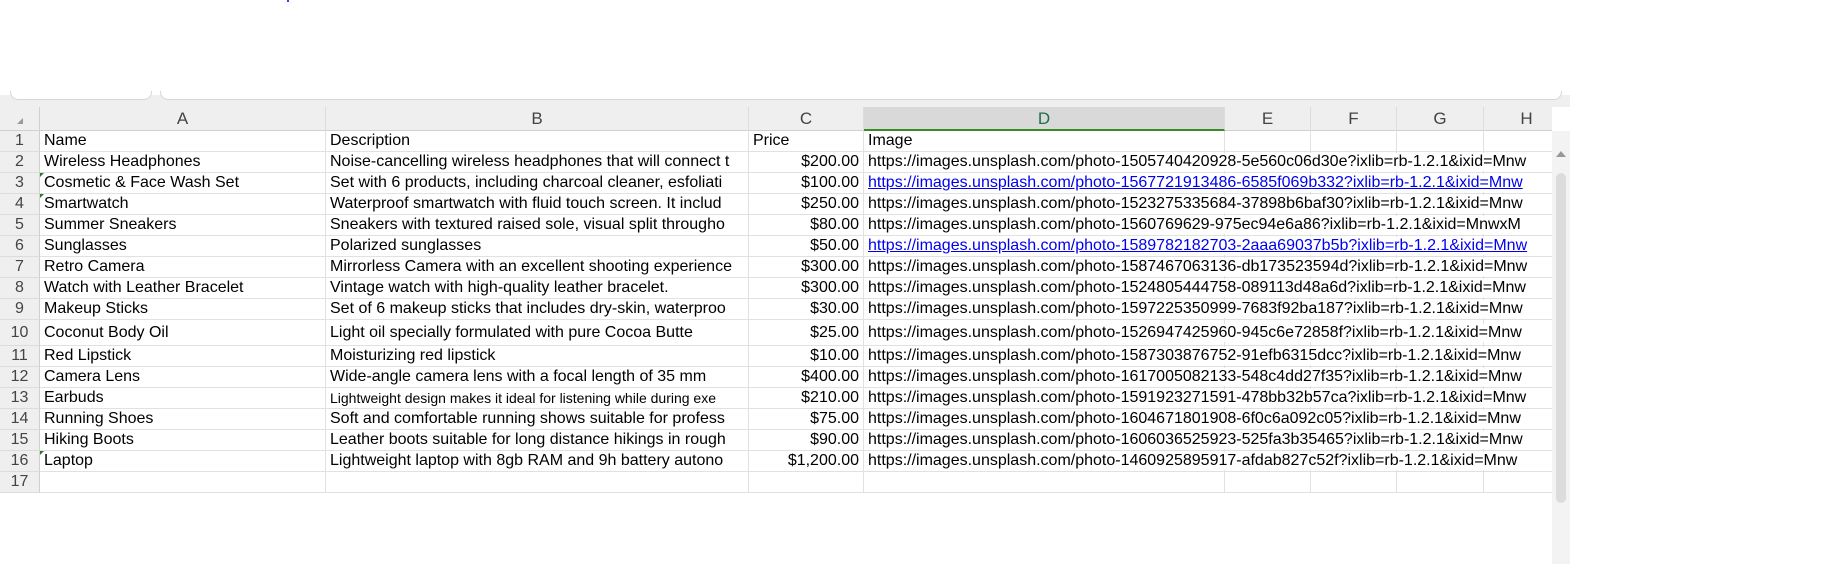 The height and width of the screenshot is (564, 1826). What do you see at coordinates (806, 482) in the screenshot?
I see `cell-price` at bounding box center [806, 482].